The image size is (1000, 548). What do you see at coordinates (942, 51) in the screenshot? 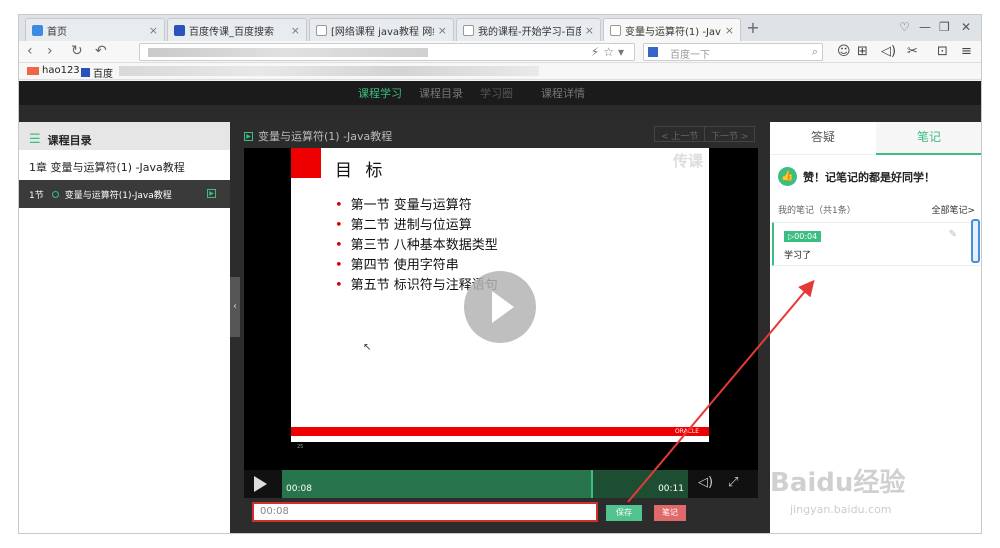
I see `extension-icon: ⊡` at bounding box center [942, 51].